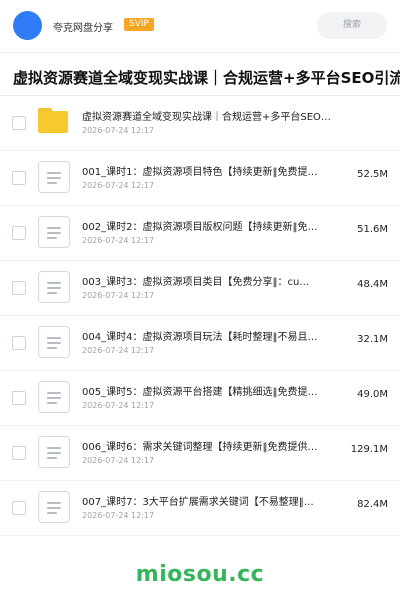 The width and height of the screenshot is (400, 600). I want to click on item-size: 129.1M, so click(369, 449).